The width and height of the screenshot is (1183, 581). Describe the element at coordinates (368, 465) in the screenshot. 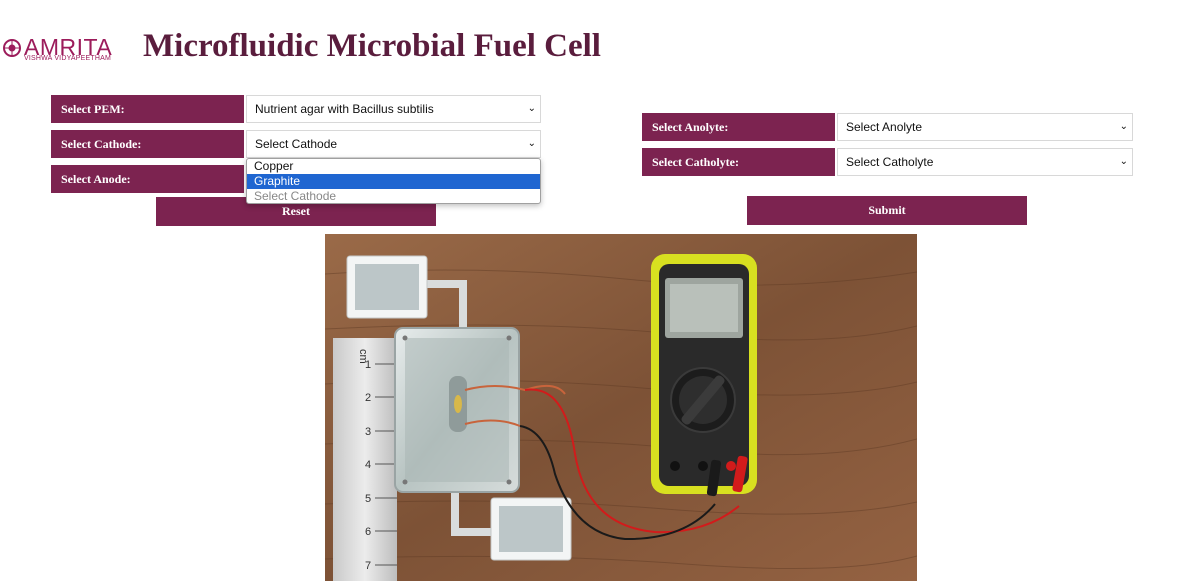

I see `ruler-mark-4: 4` at that location.